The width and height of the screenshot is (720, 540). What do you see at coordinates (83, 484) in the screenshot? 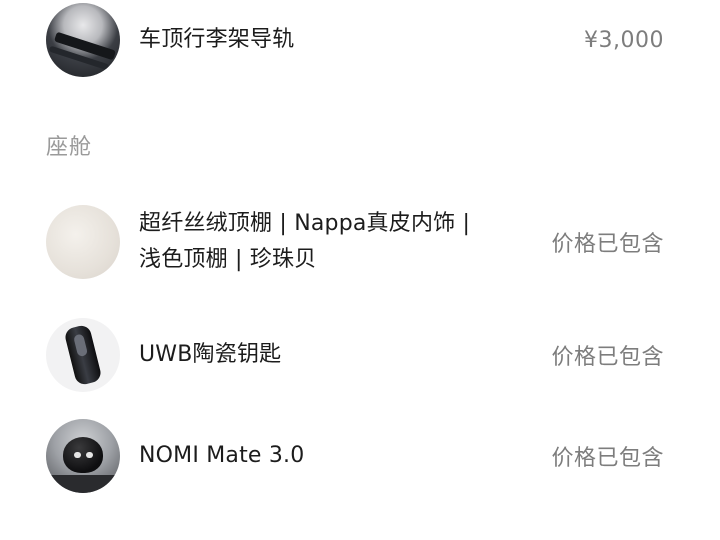
I see `dashboard-shape` at bounding box center [83, 484].